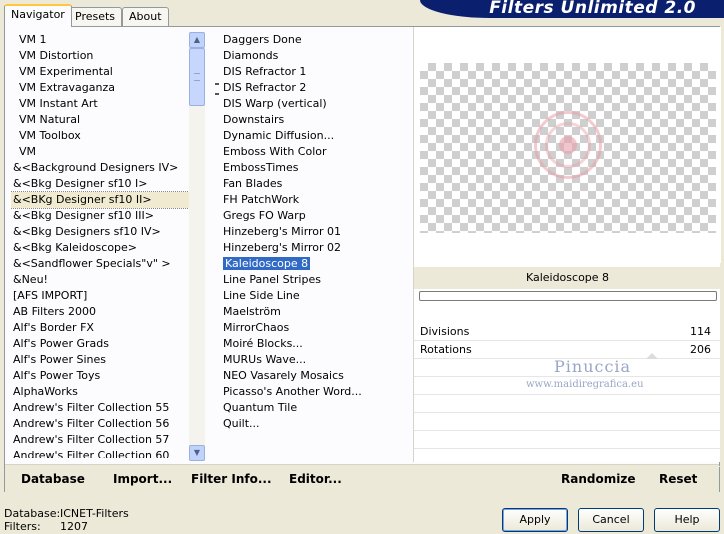 The height and width of the screenshot is (534, 724). I want to click on kaleidoscope-center, so click(568, 145).